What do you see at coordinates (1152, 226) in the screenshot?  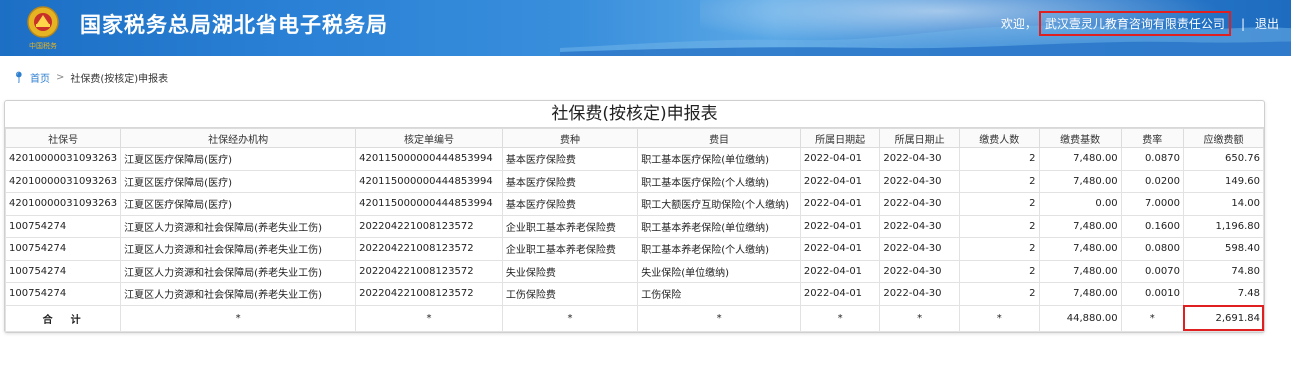 I see `table-cell: 0.1600` at bounding box center [1152, 226].